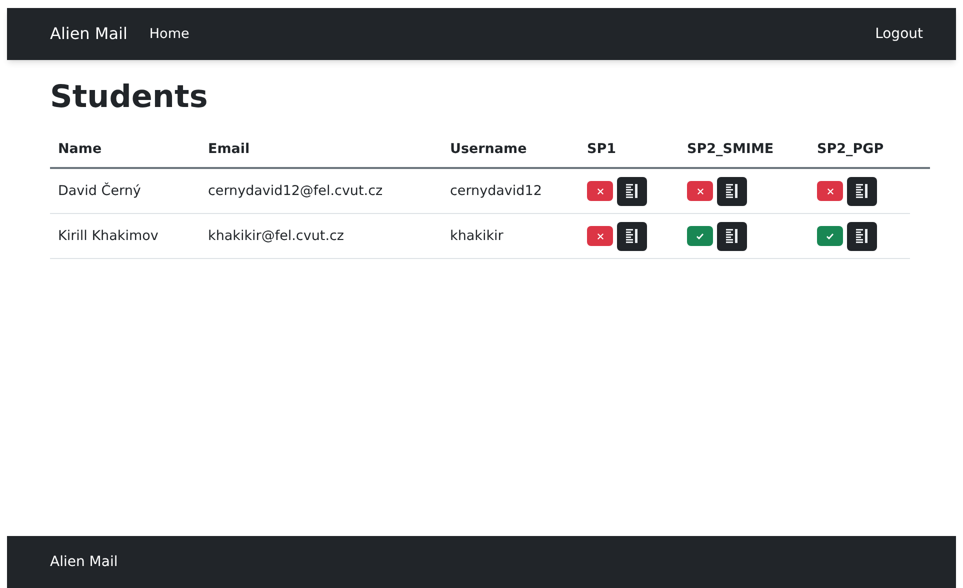 This screenshot has width=963, height=588. I want to click on column-header: Username, so click(489, 149).